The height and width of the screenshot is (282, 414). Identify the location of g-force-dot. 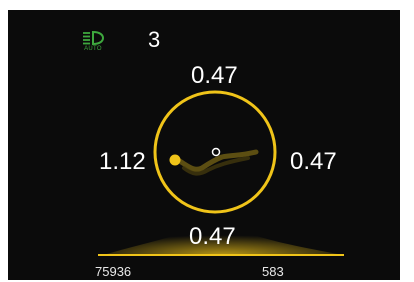
(175, 160).